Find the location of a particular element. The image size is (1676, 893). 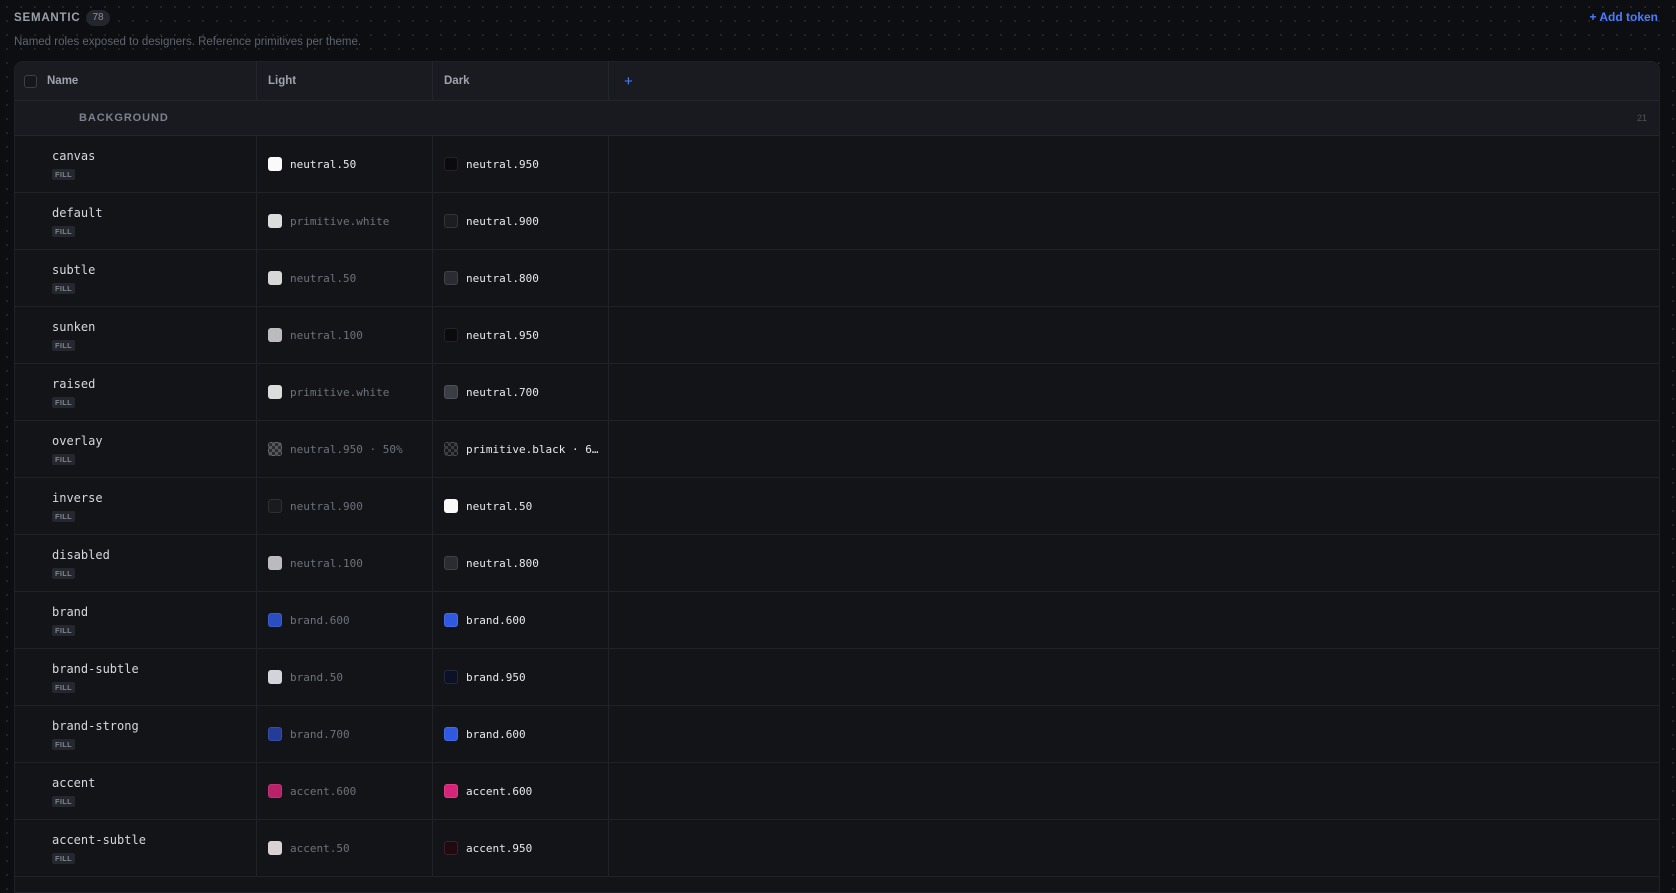

table-row: inverse FILL neutral.900 neutral.50 is located at coordinates (837, 506).